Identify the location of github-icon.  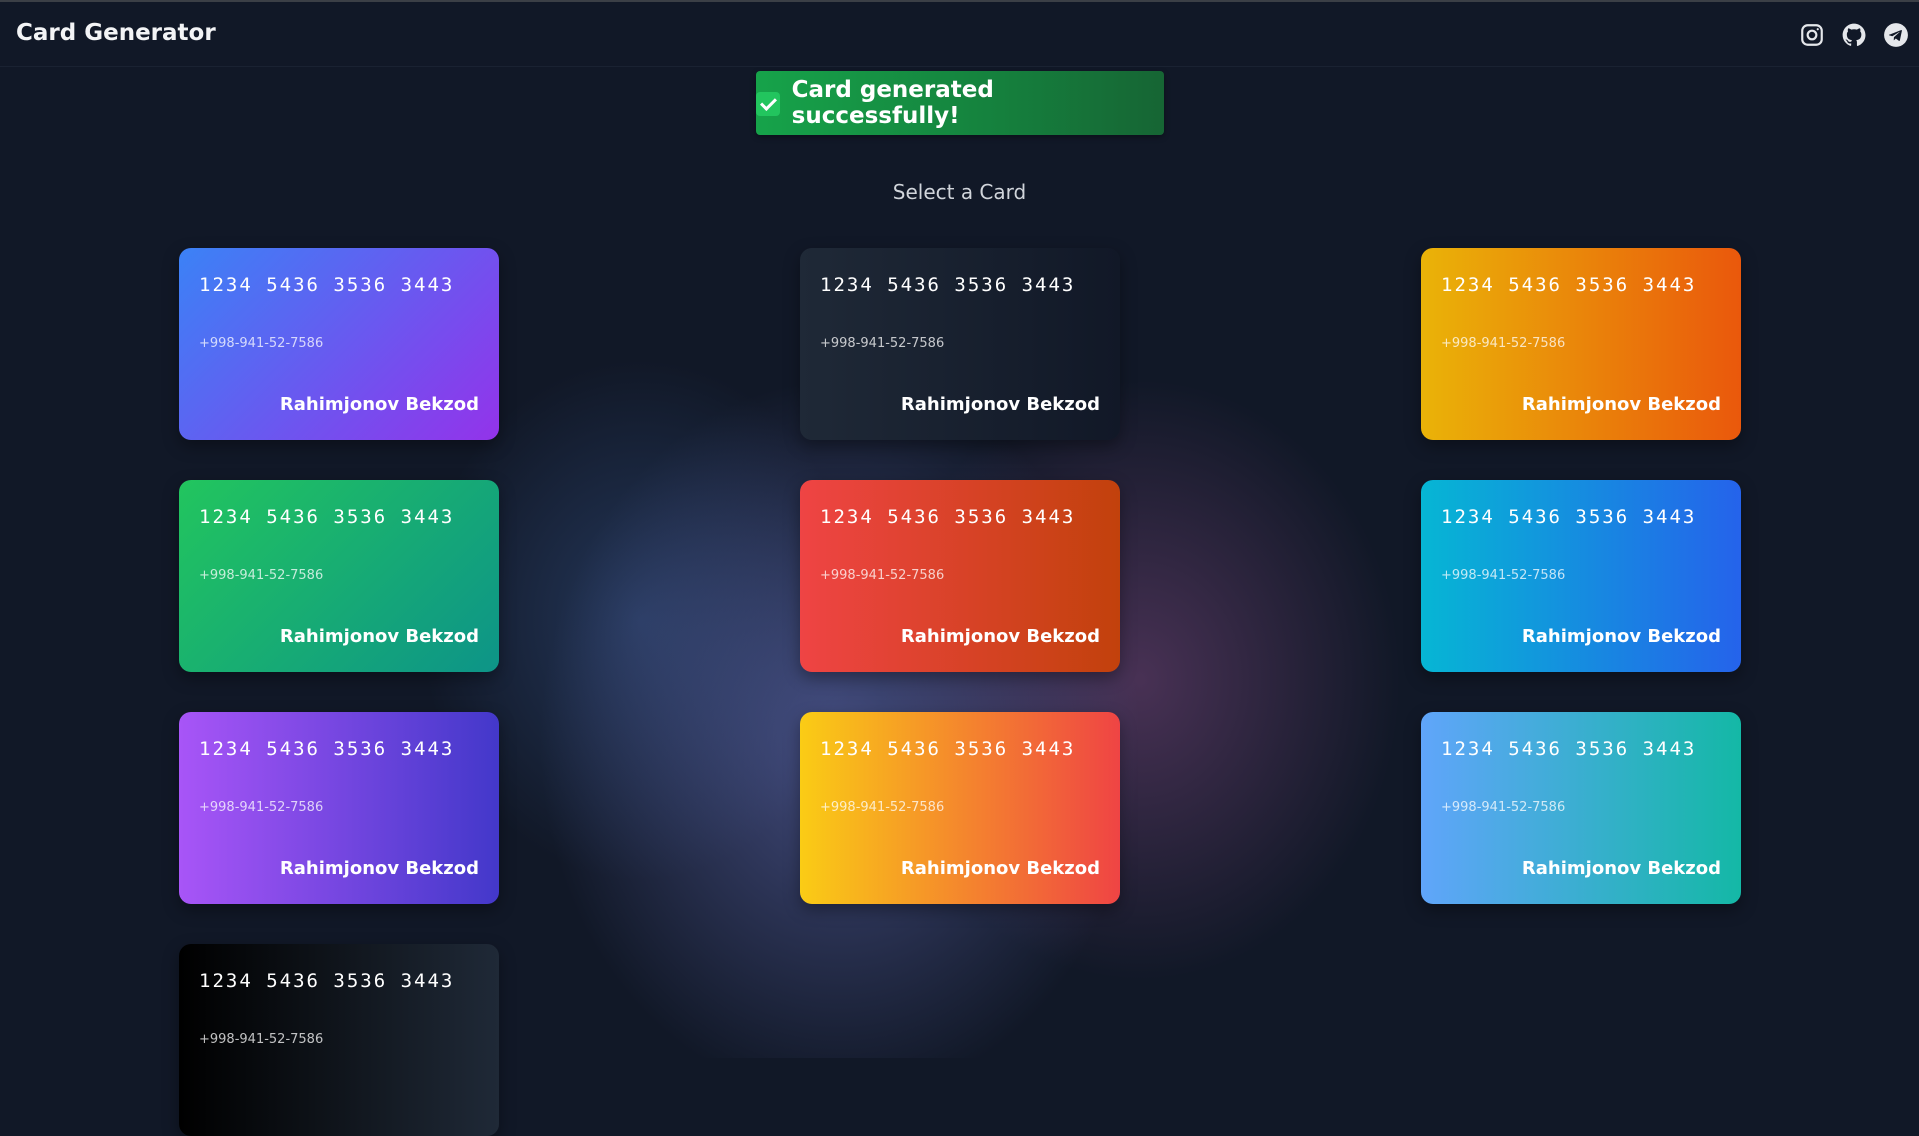
(1854, 35).